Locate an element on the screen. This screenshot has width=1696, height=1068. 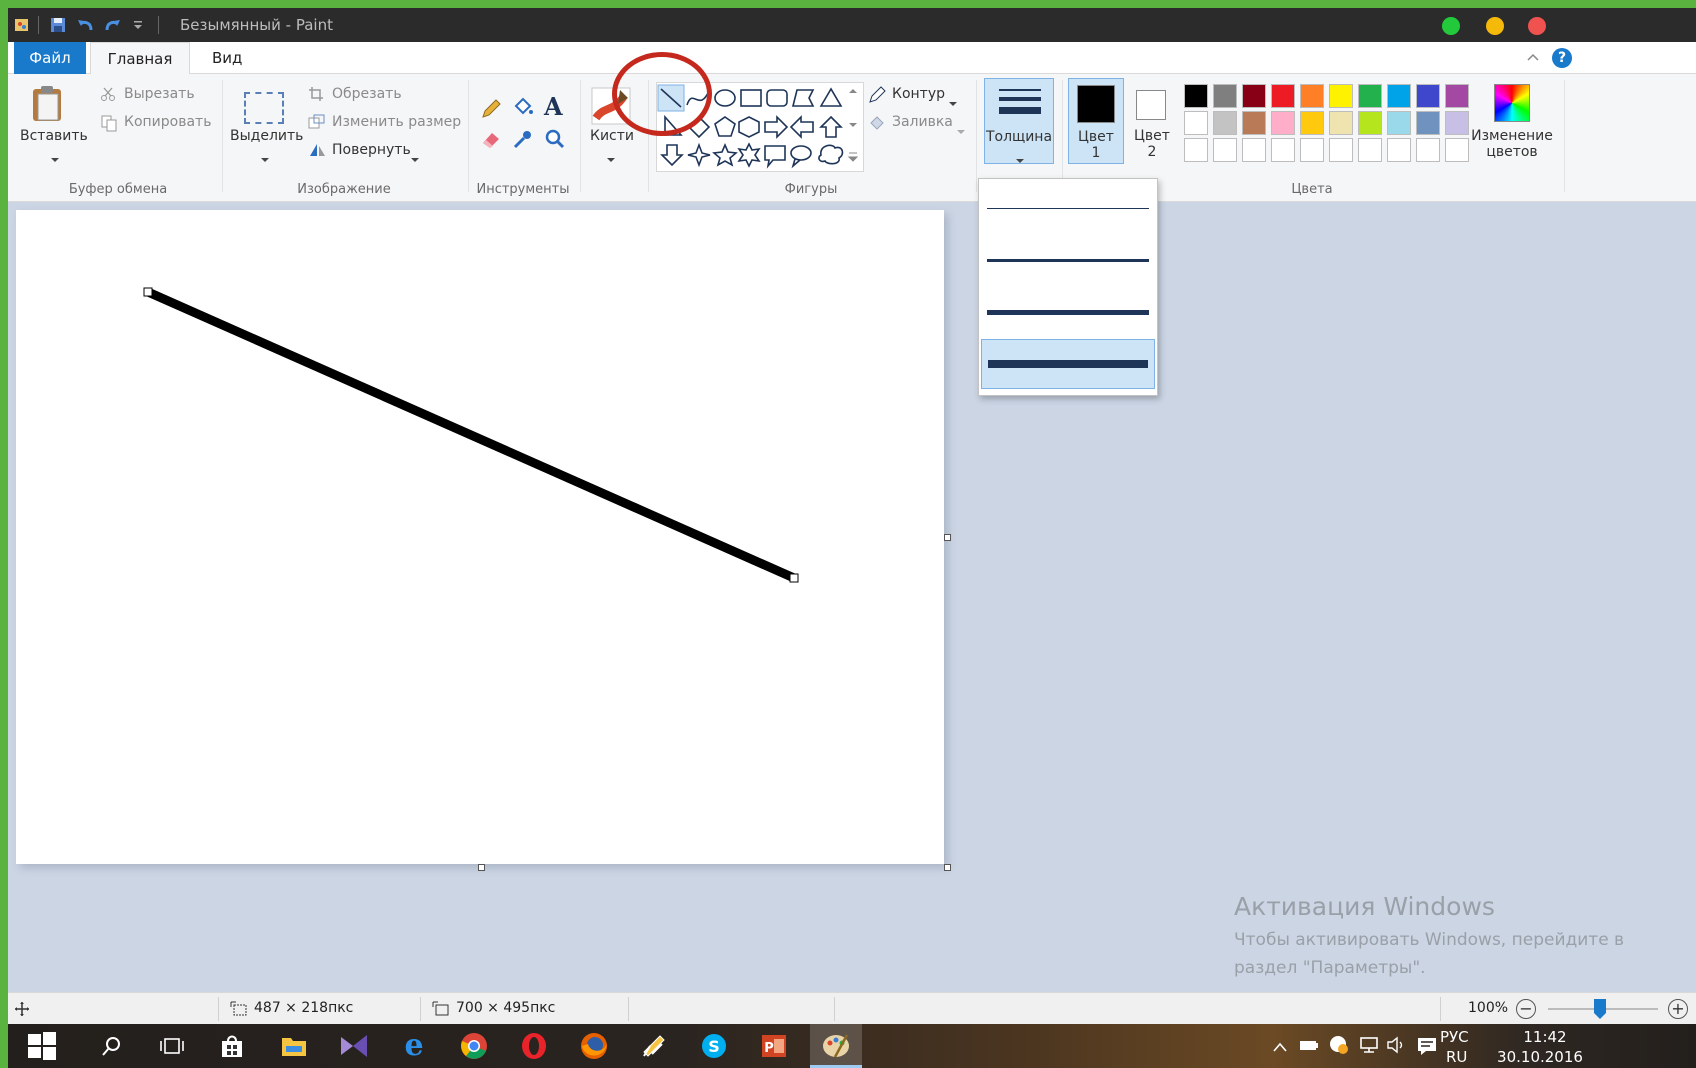
green-window-button is located at coordinates (1451, 26).